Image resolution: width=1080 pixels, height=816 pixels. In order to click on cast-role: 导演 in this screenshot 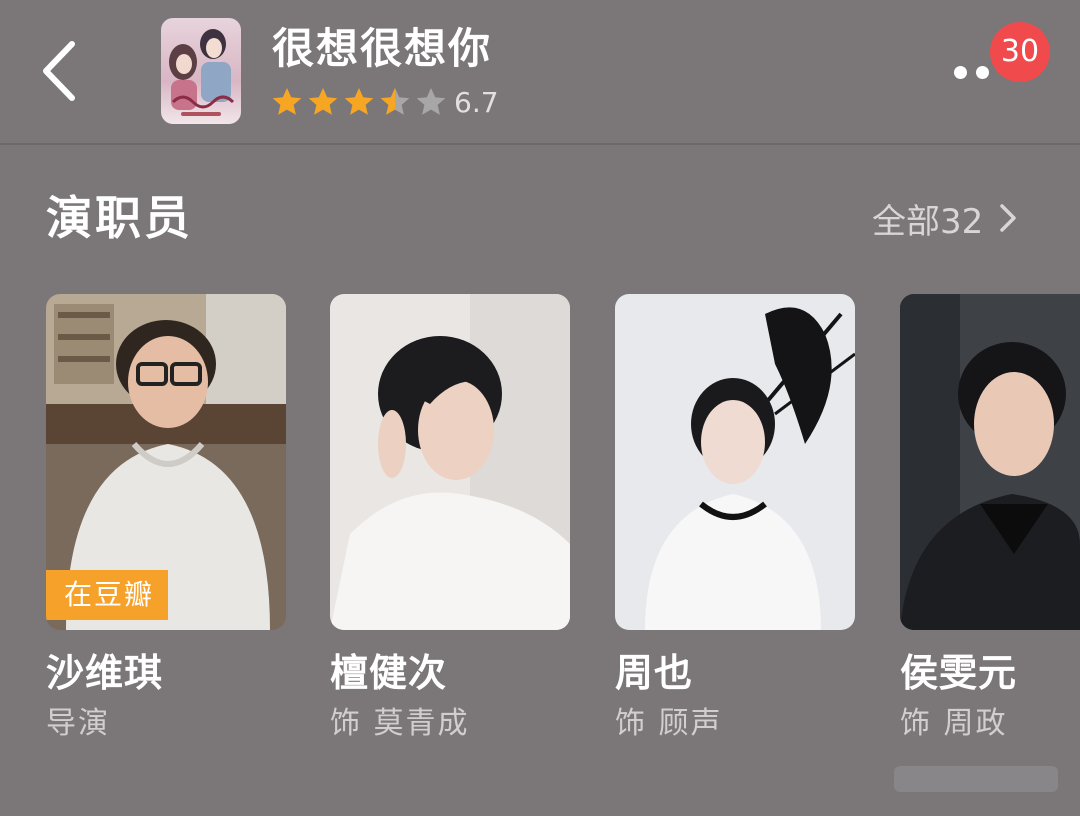, I will do `click(78, 723)`.